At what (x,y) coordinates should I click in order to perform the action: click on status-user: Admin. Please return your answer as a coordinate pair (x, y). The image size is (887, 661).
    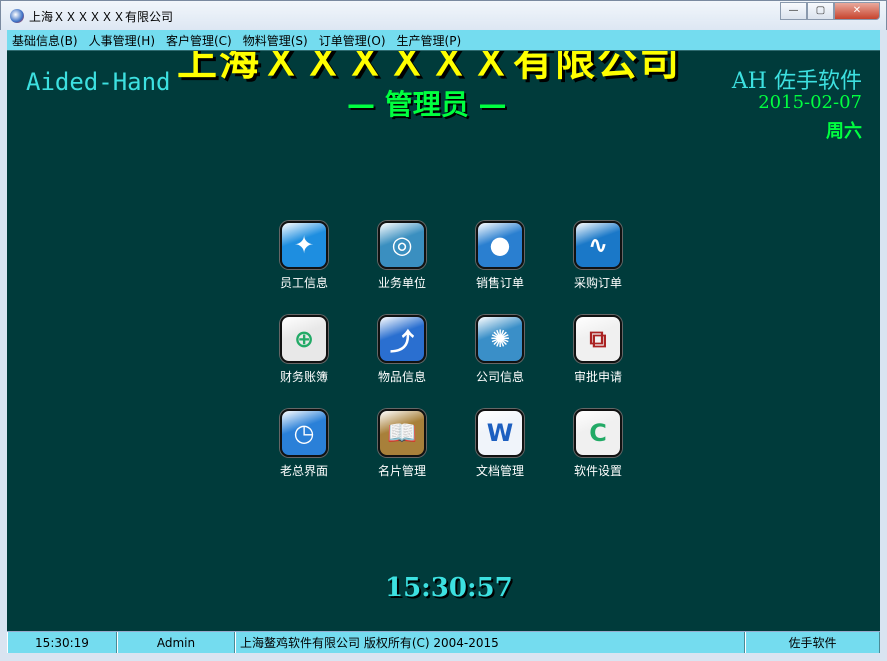
    Looking at the image, I should click on (176, 642).